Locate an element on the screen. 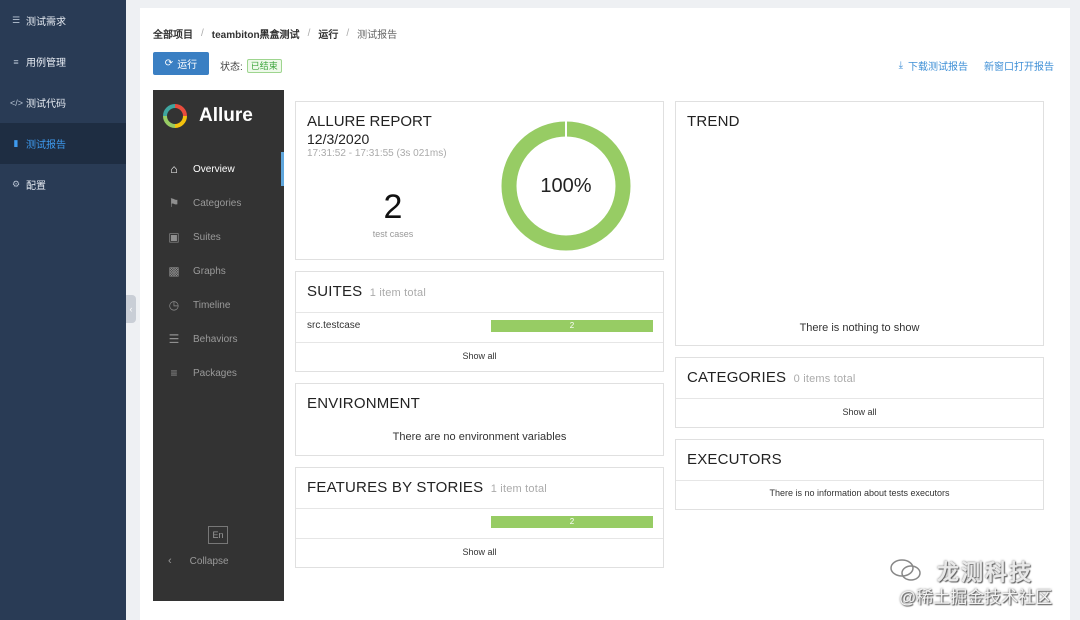 The width and height of the screenshot is (1080, 620). categories-meta: 0 items total is located at coordinates (824, 379).